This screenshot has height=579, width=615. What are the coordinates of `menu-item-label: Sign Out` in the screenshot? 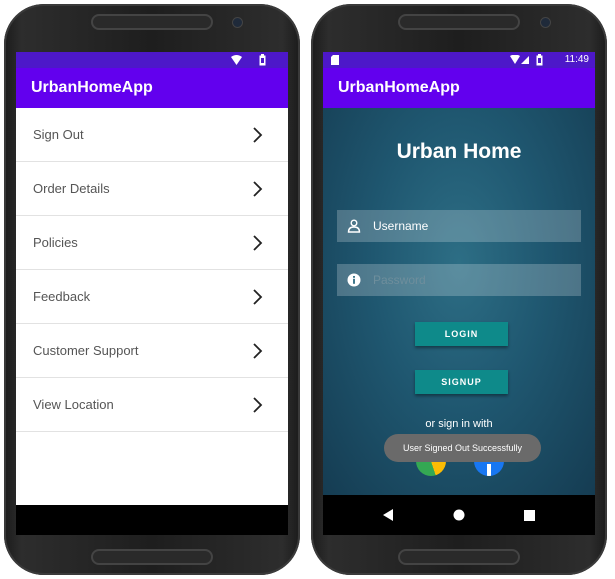 It's located at (58, 134).